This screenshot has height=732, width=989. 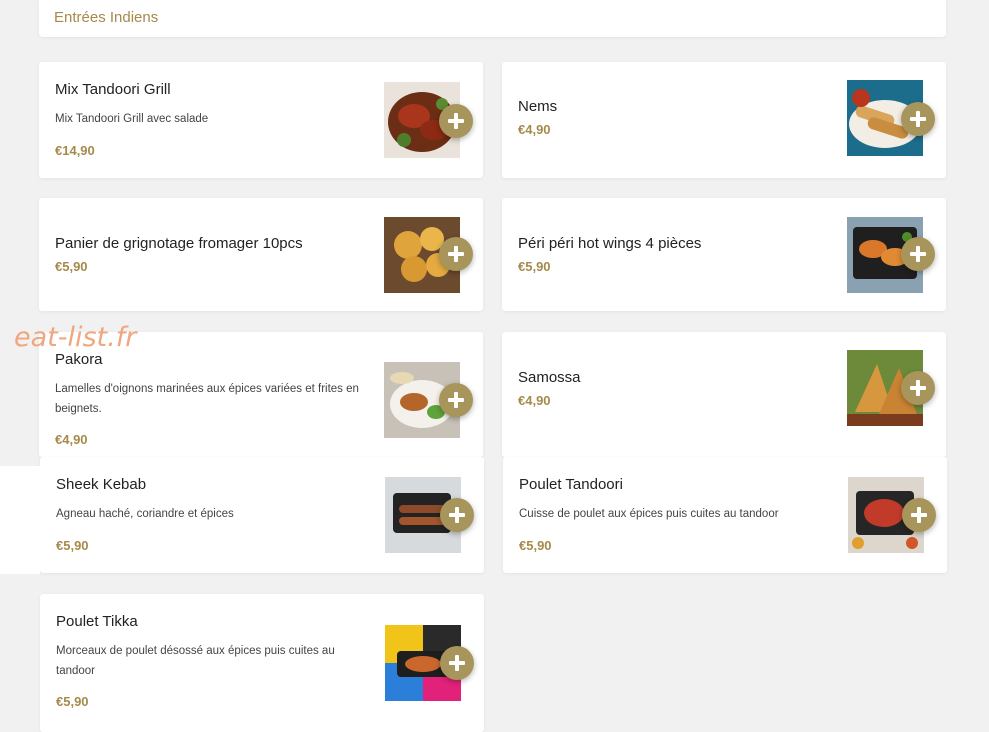 What do you see at coordinates (145, 514) in the screenshot?
I see `item-description: Agneau haché, coriandre et épices` at bounding box center [145, 514].